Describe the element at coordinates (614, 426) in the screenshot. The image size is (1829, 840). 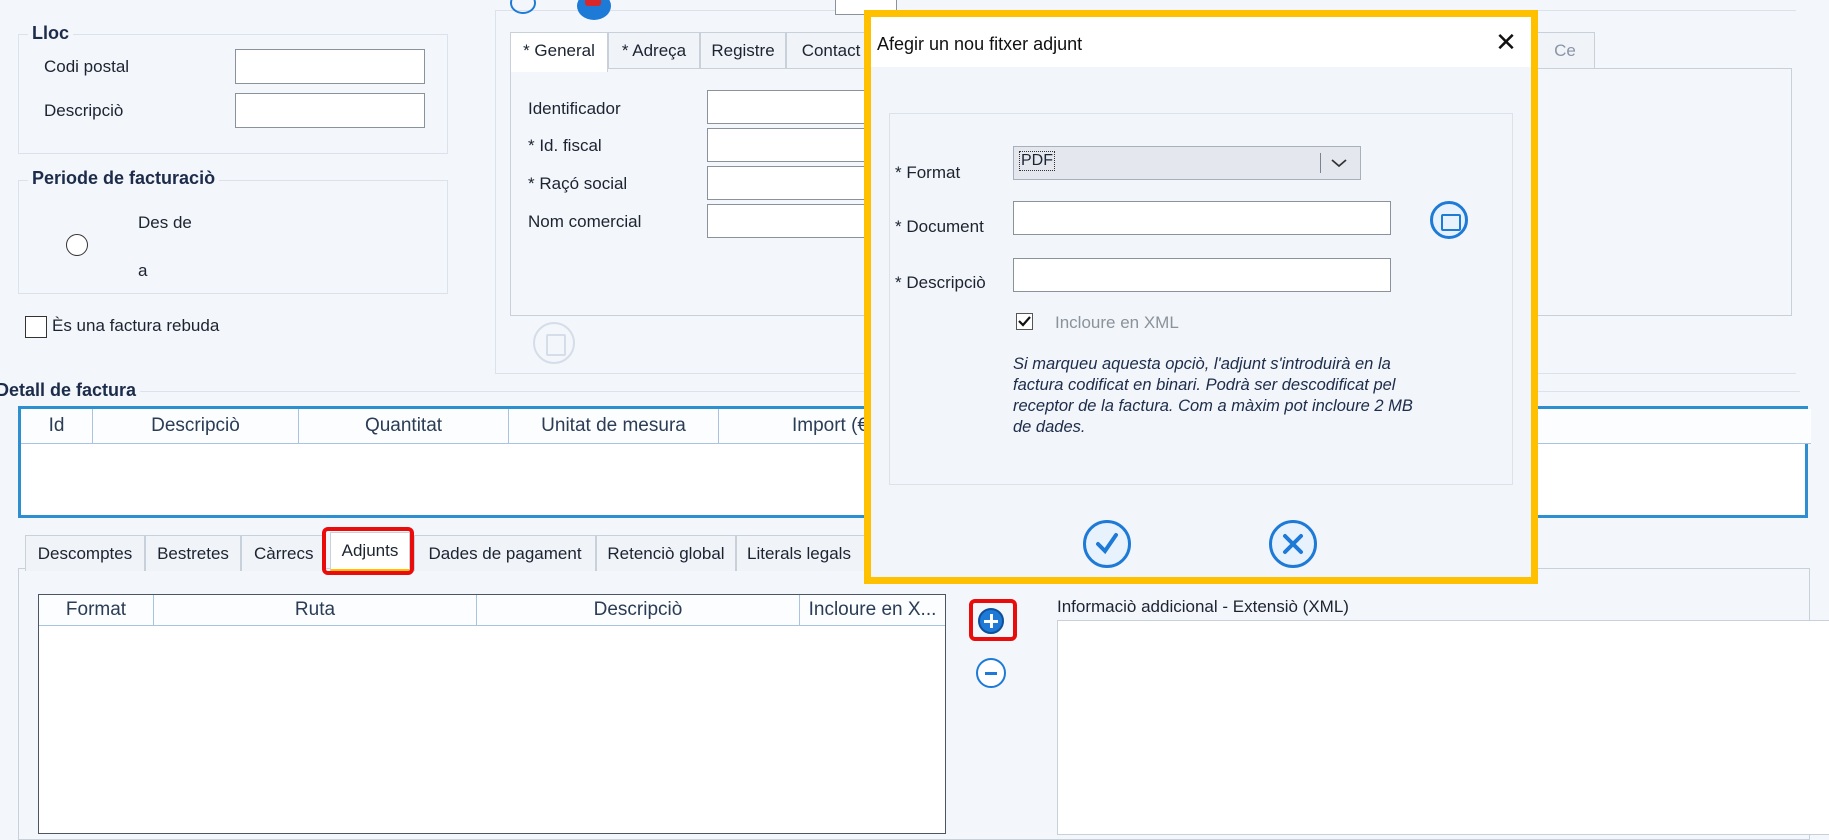
I see `col-unitat: Unitat de mesura` at that location.